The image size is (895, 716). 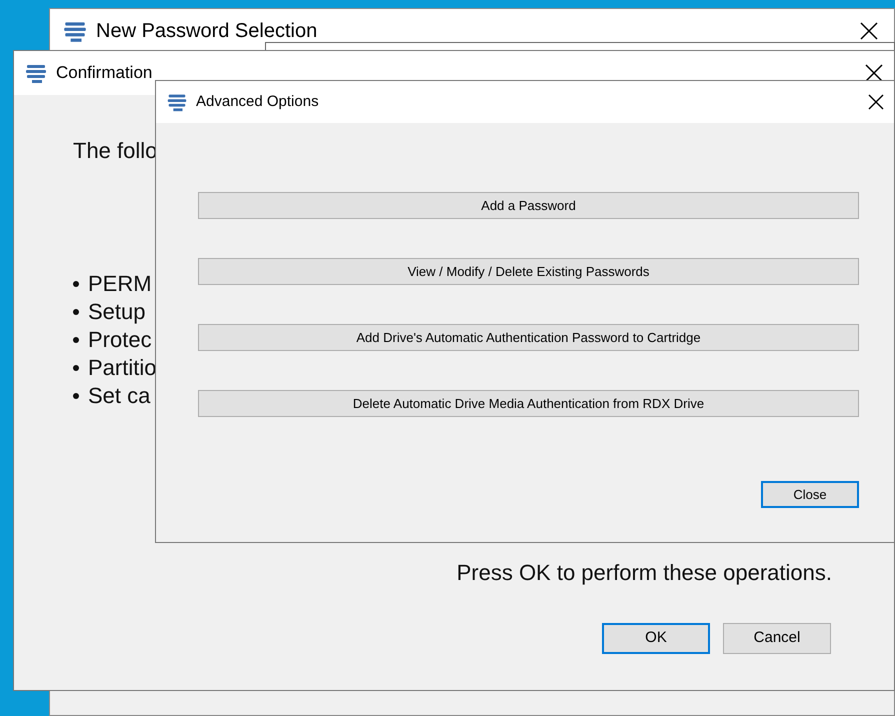 What do you see at coordinates (810, 494) in the screenshot?
I see `dialog-button: Close` at bounding box center [810, 494].